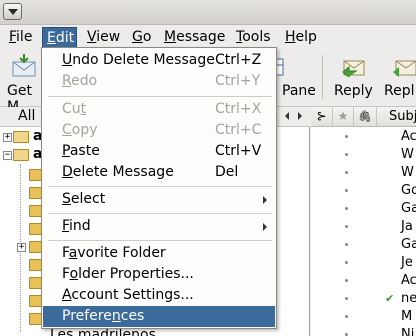 The width and height of the screenshot is (416, 336). I want to click on menu-item-paste: Paste Ctrl+V, so click(159, 151).